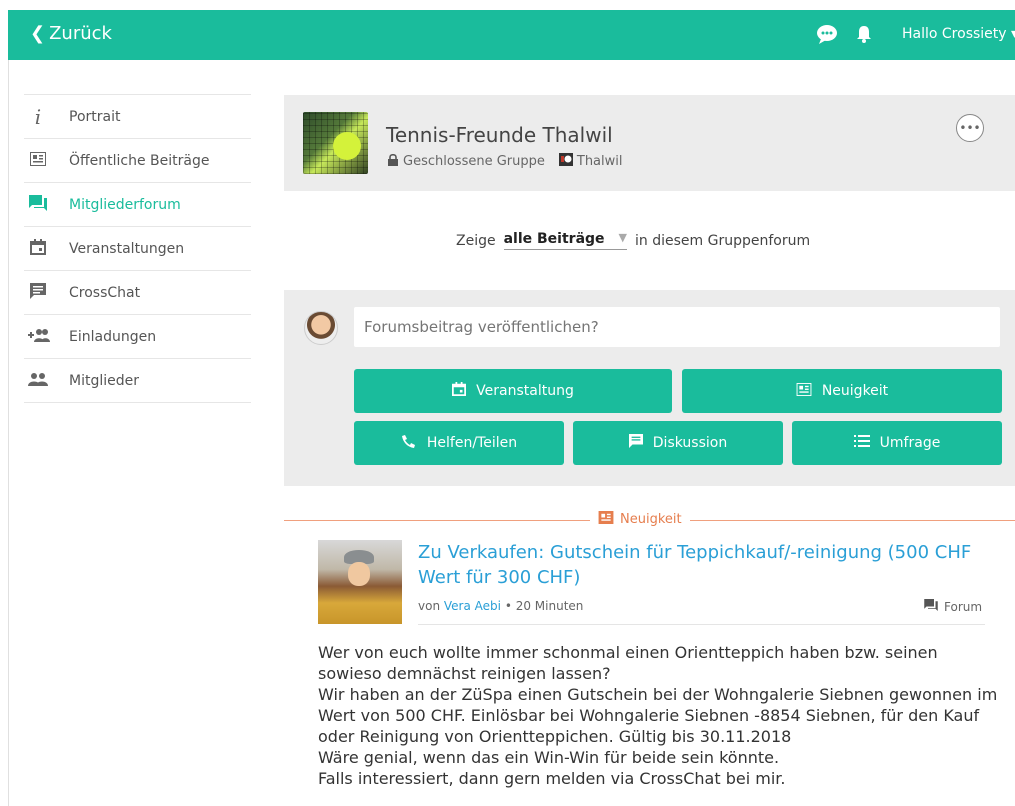 This screenshot has height=806, width=1015. What do you see at coordinates (544, 606) in the screenshot?
I see `post-time: • 20 Minuten` at bounding box center [544, 606].